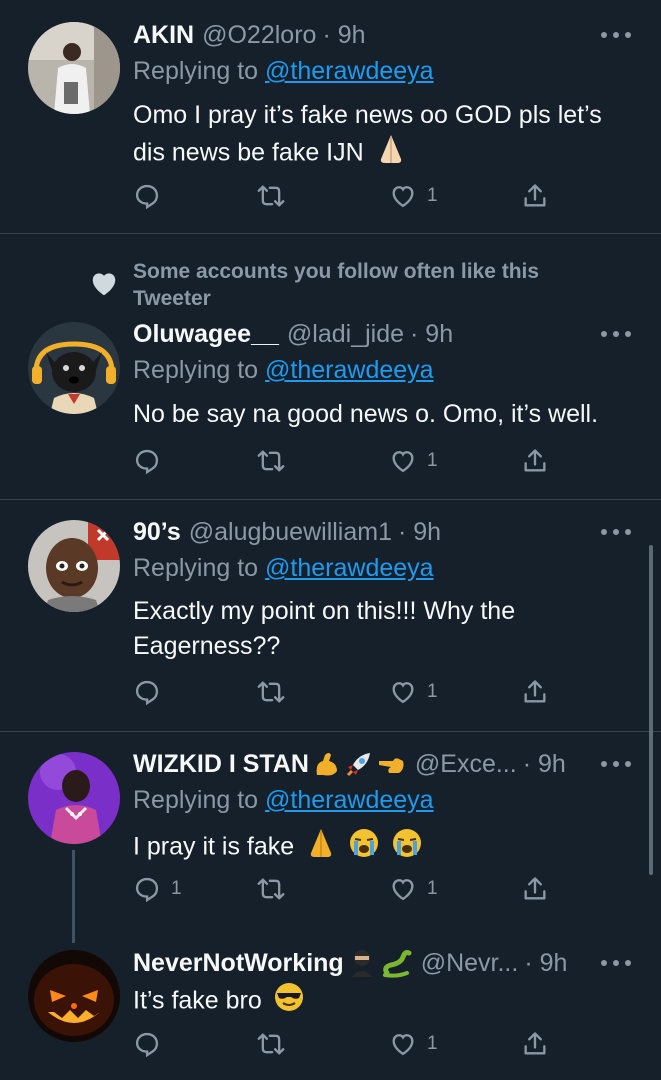  I want to click on tweet-header: 90’s @alugbuewilliam1 · 9h, so click(287, 532).